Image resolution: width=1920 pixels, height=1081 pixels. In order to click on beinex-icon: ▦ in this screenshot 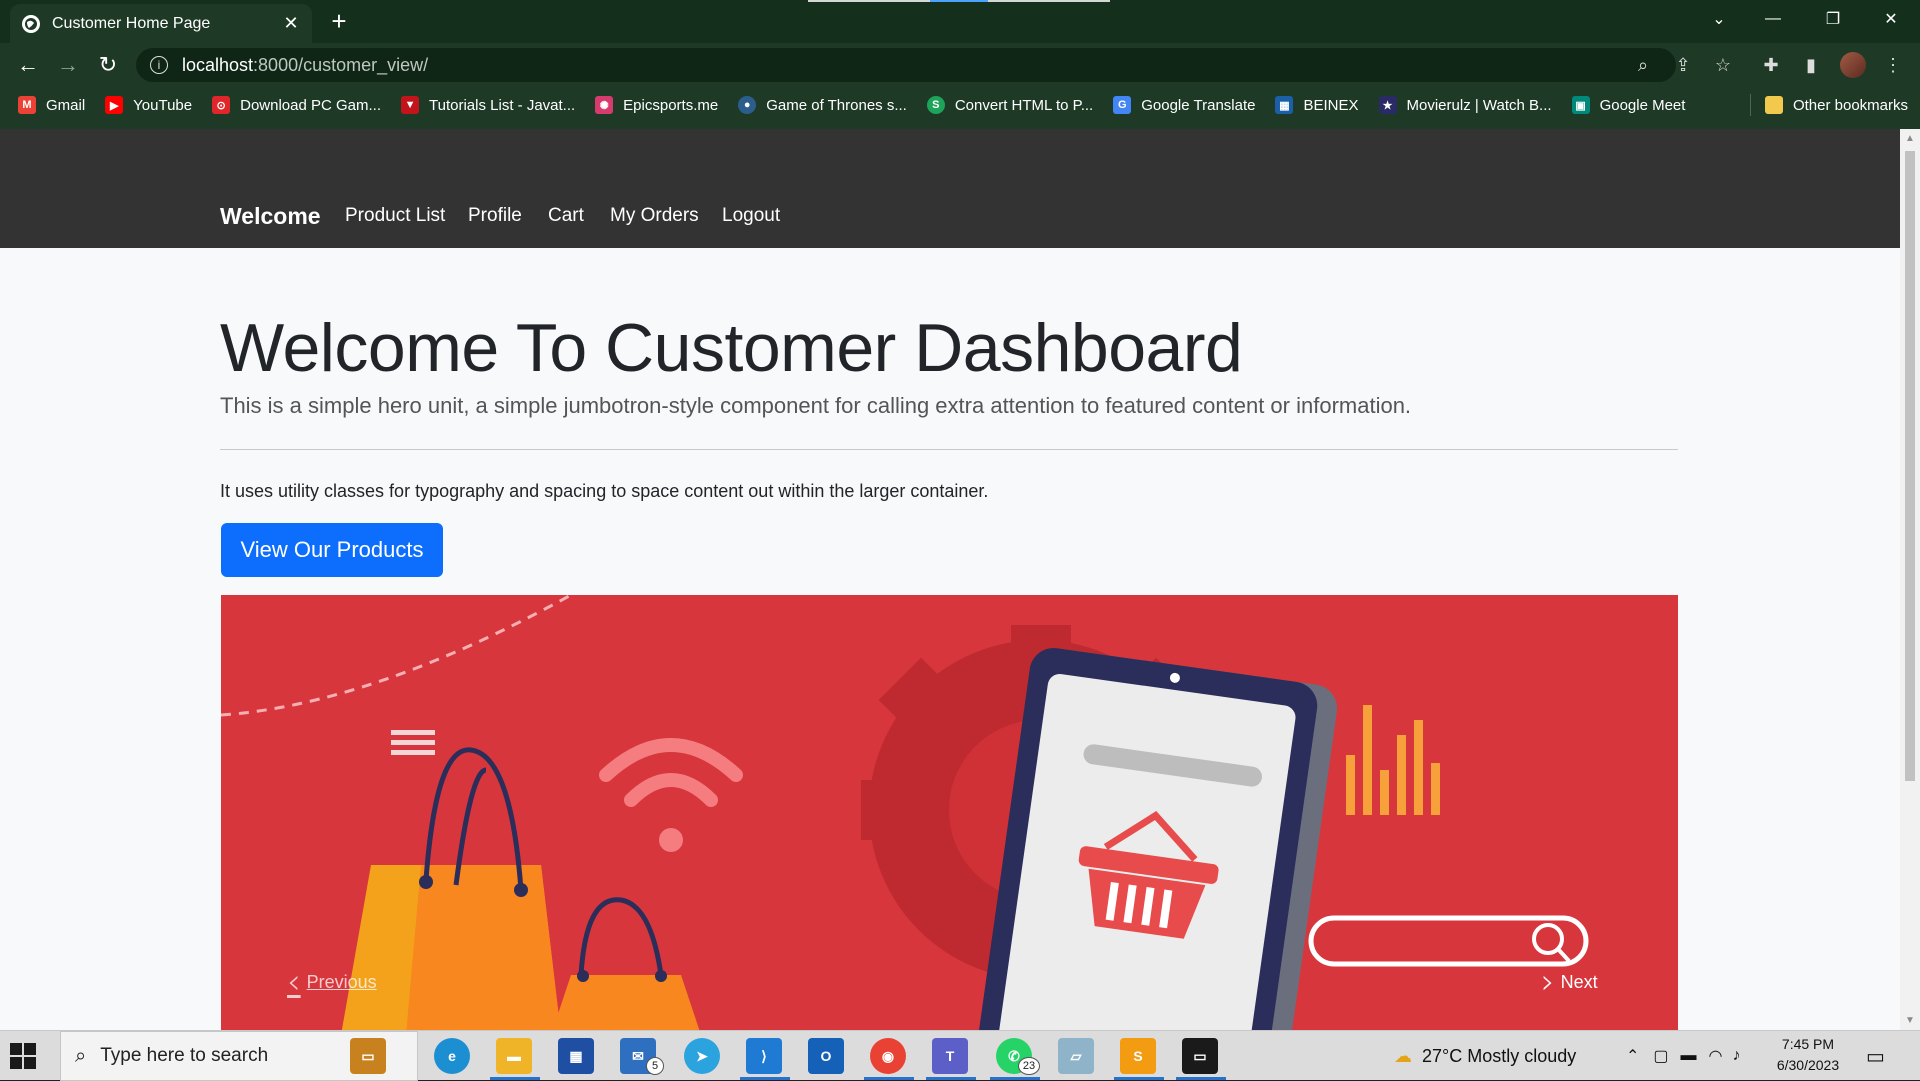, I will do `click(1284, 105)`.